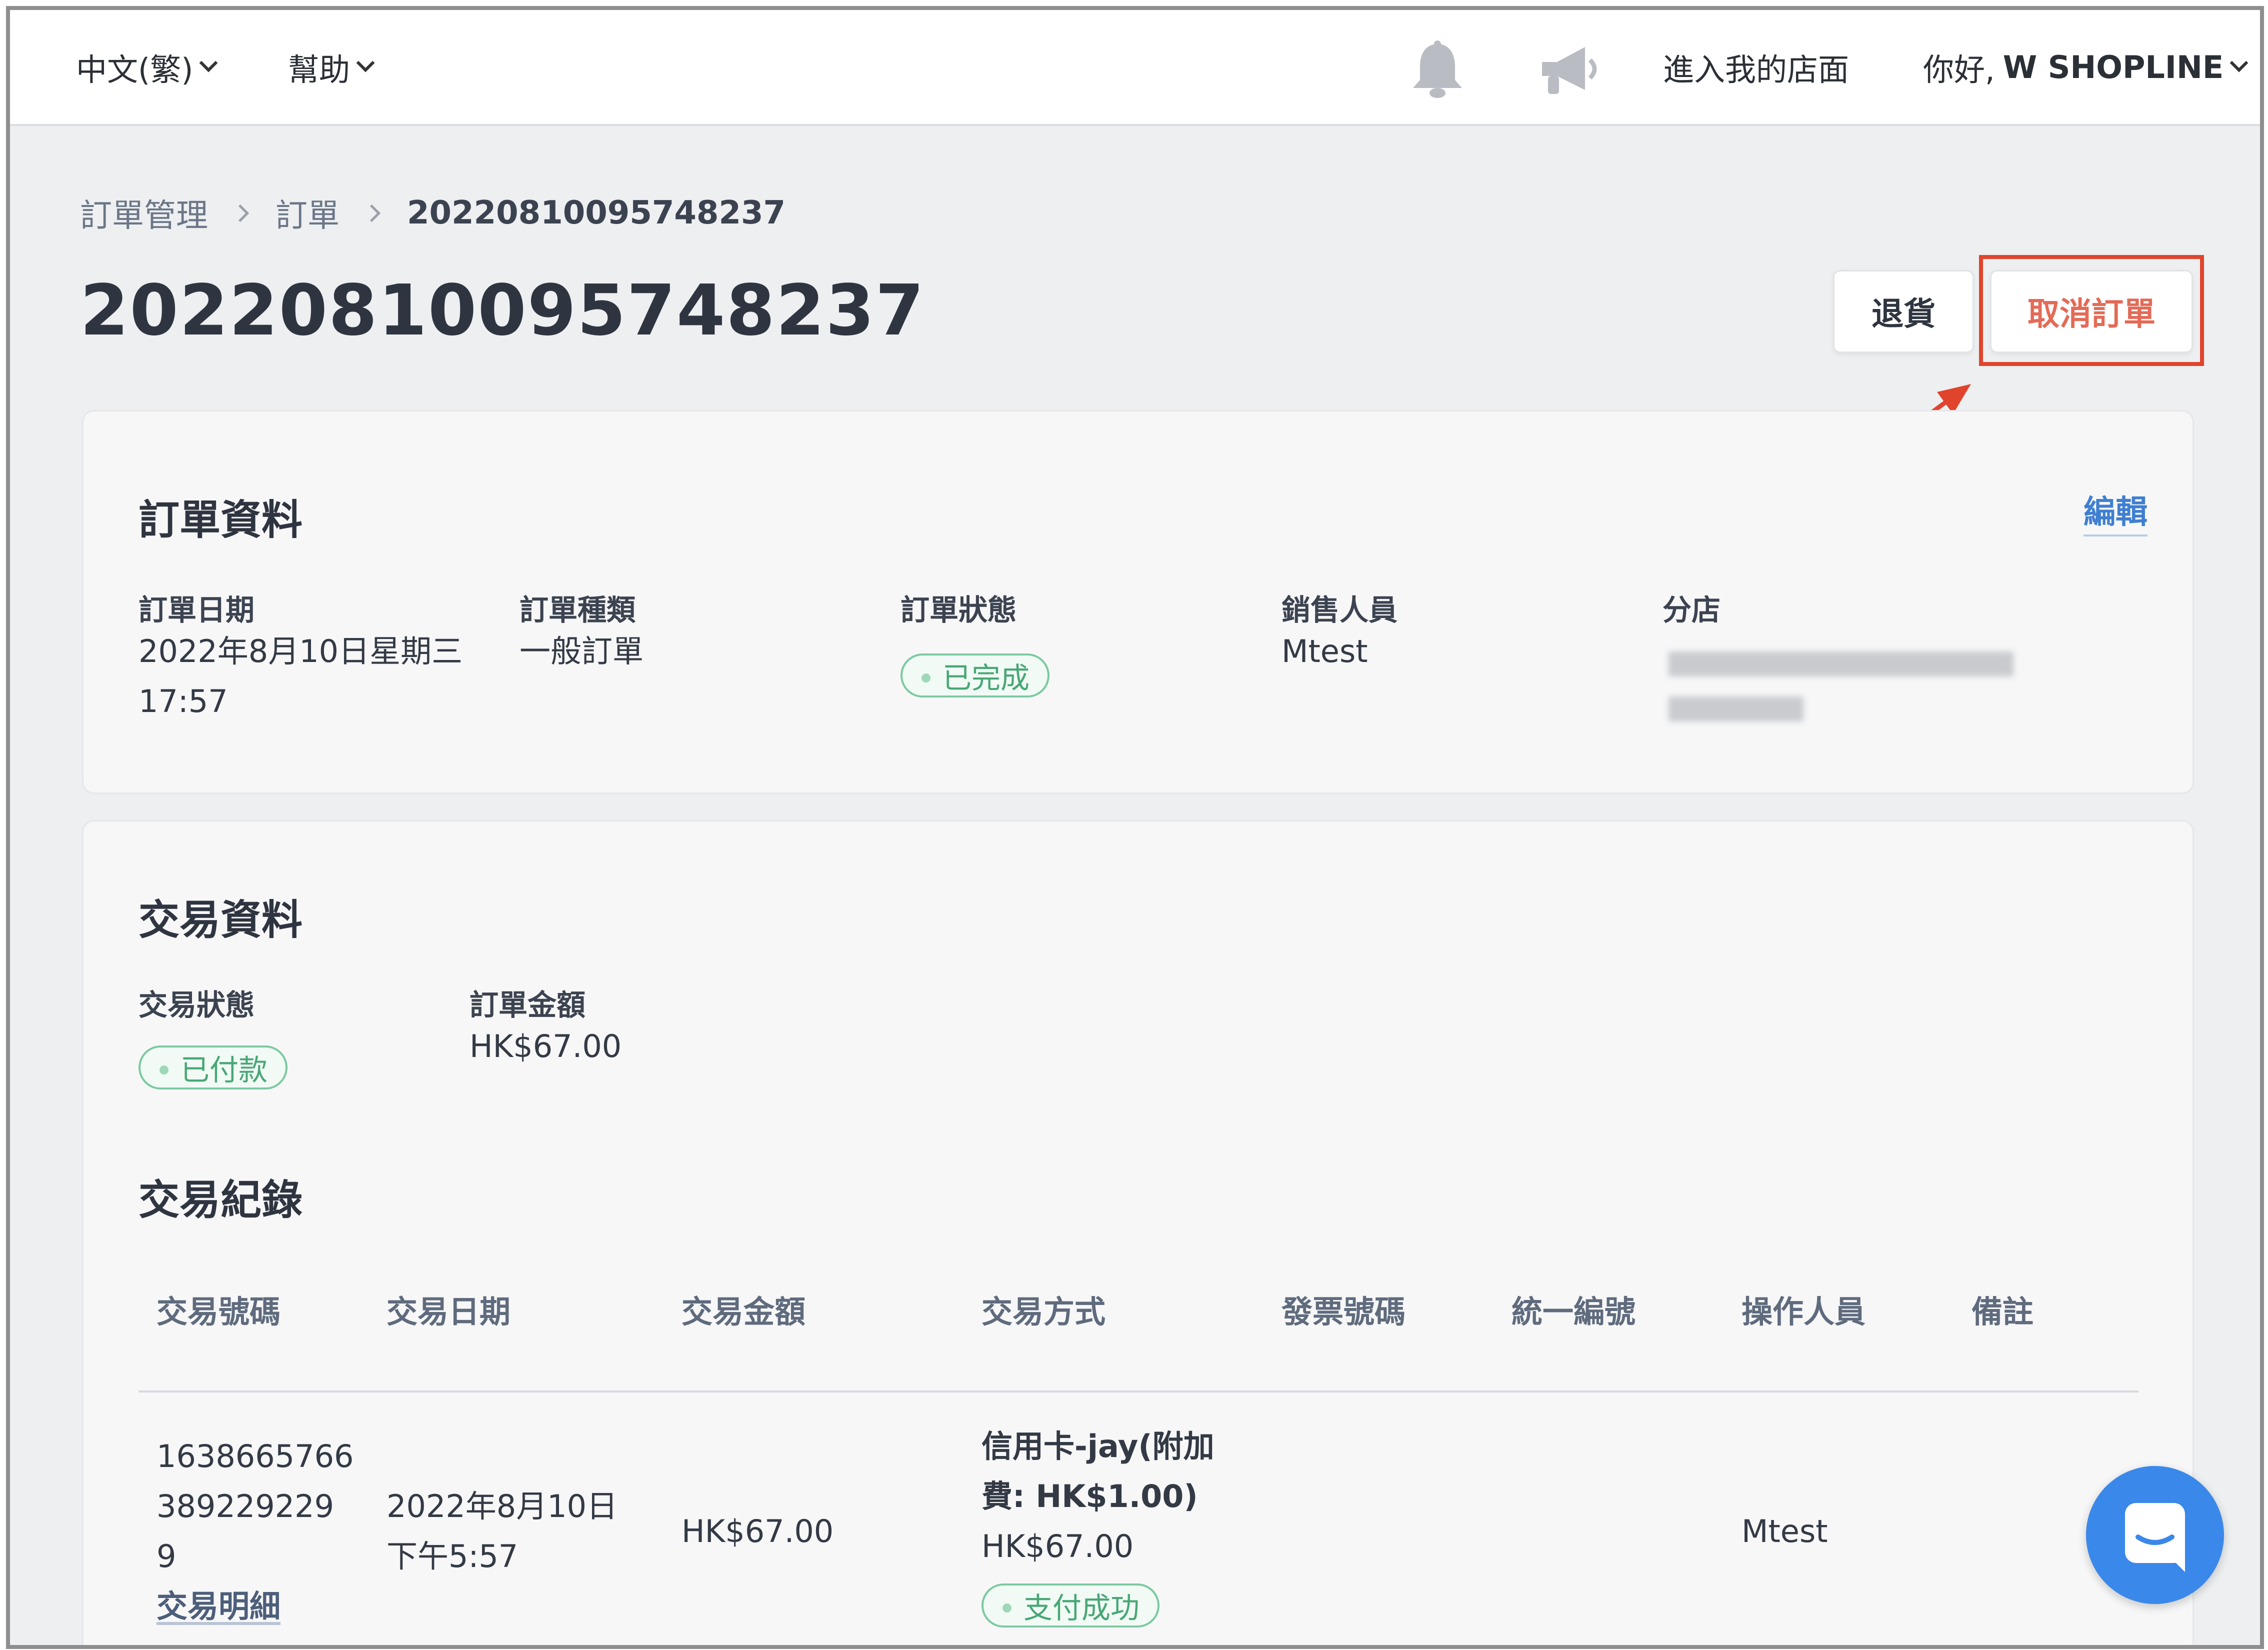  I want to click on user-menu: 你好, W SHOPLINE, so click(2085, 67).